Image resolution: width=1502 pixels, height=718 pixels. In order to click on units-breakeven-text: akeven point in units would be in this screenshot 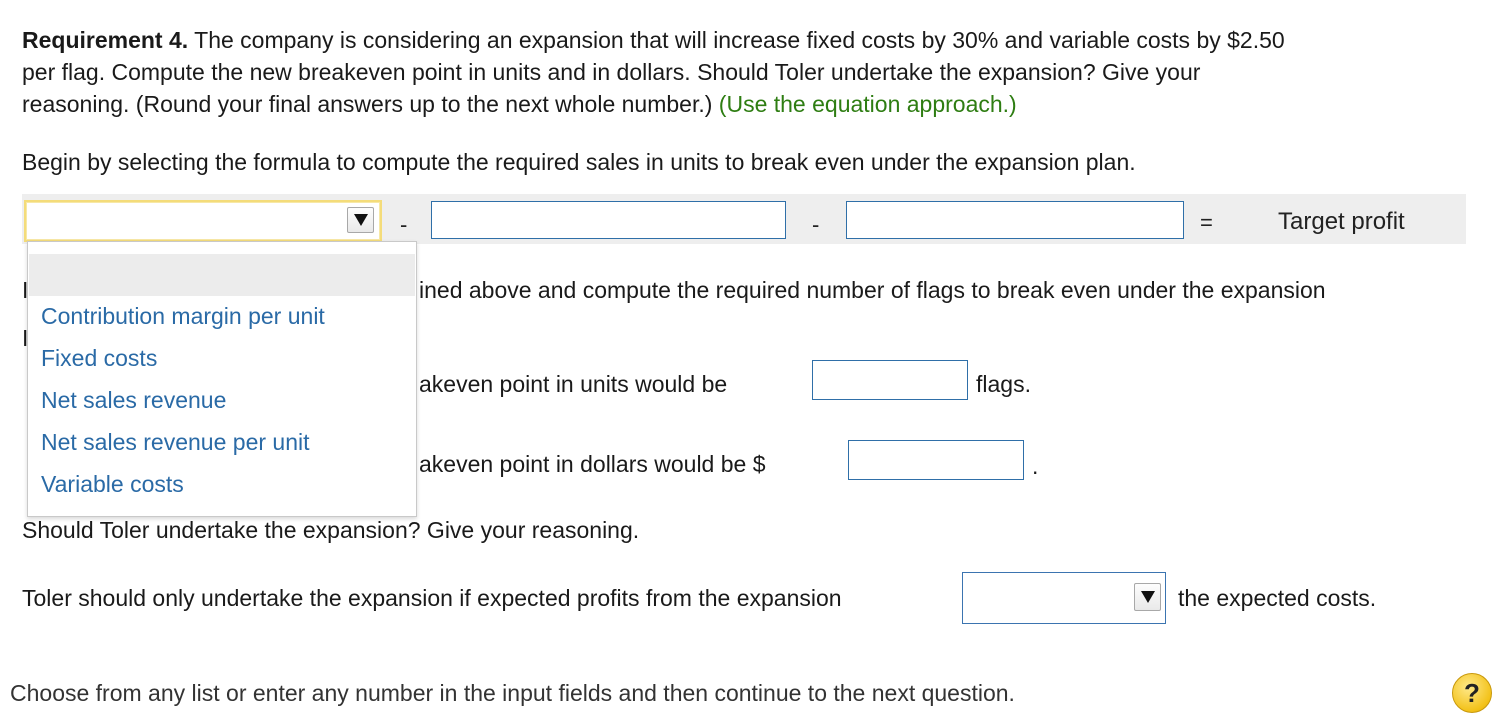, I will do `click(573, 384)`.